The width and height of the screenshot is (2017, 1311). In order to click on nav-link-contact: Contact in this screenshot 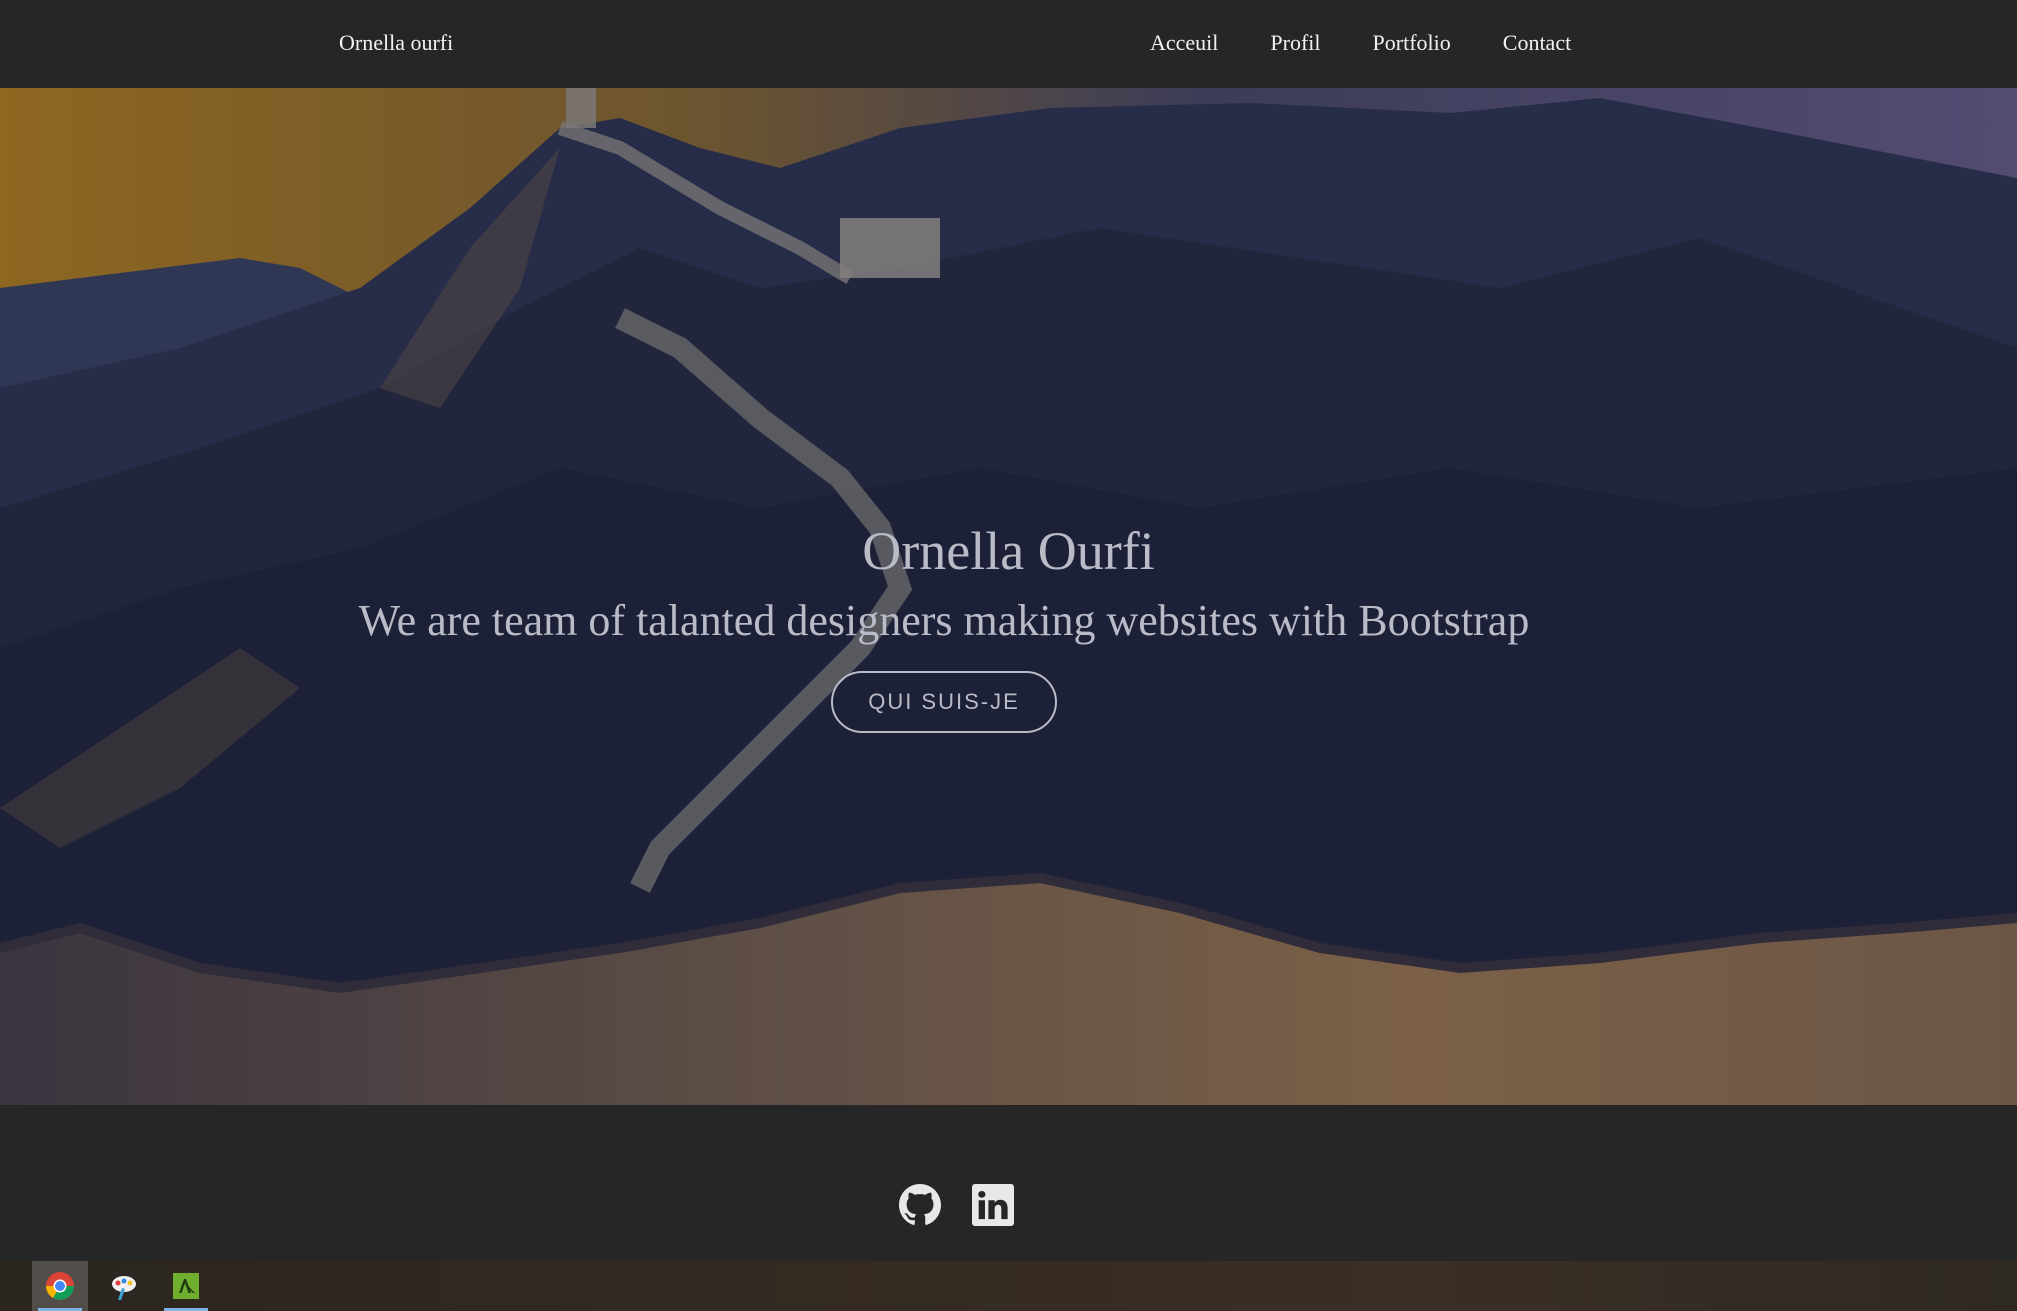, I will do `click(1537, 43)`.